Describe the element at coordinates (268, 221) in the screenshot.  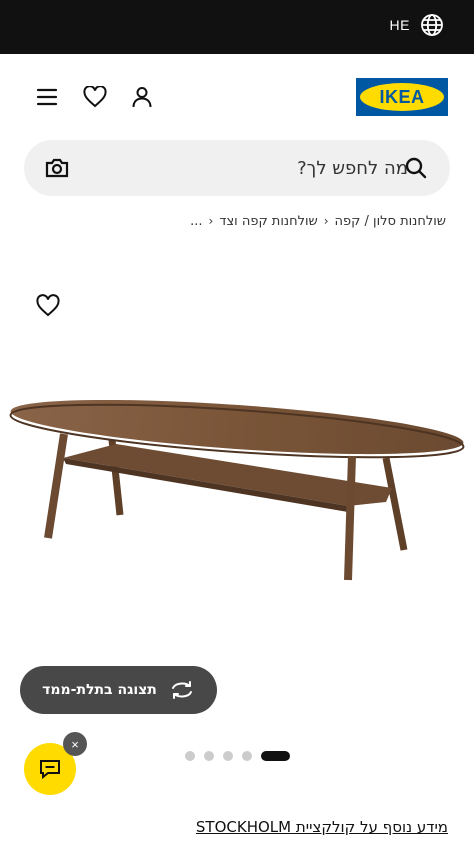
I see `breadcrumb-item-coffee-side-tables: שולחנות קפה וצד` at that location.